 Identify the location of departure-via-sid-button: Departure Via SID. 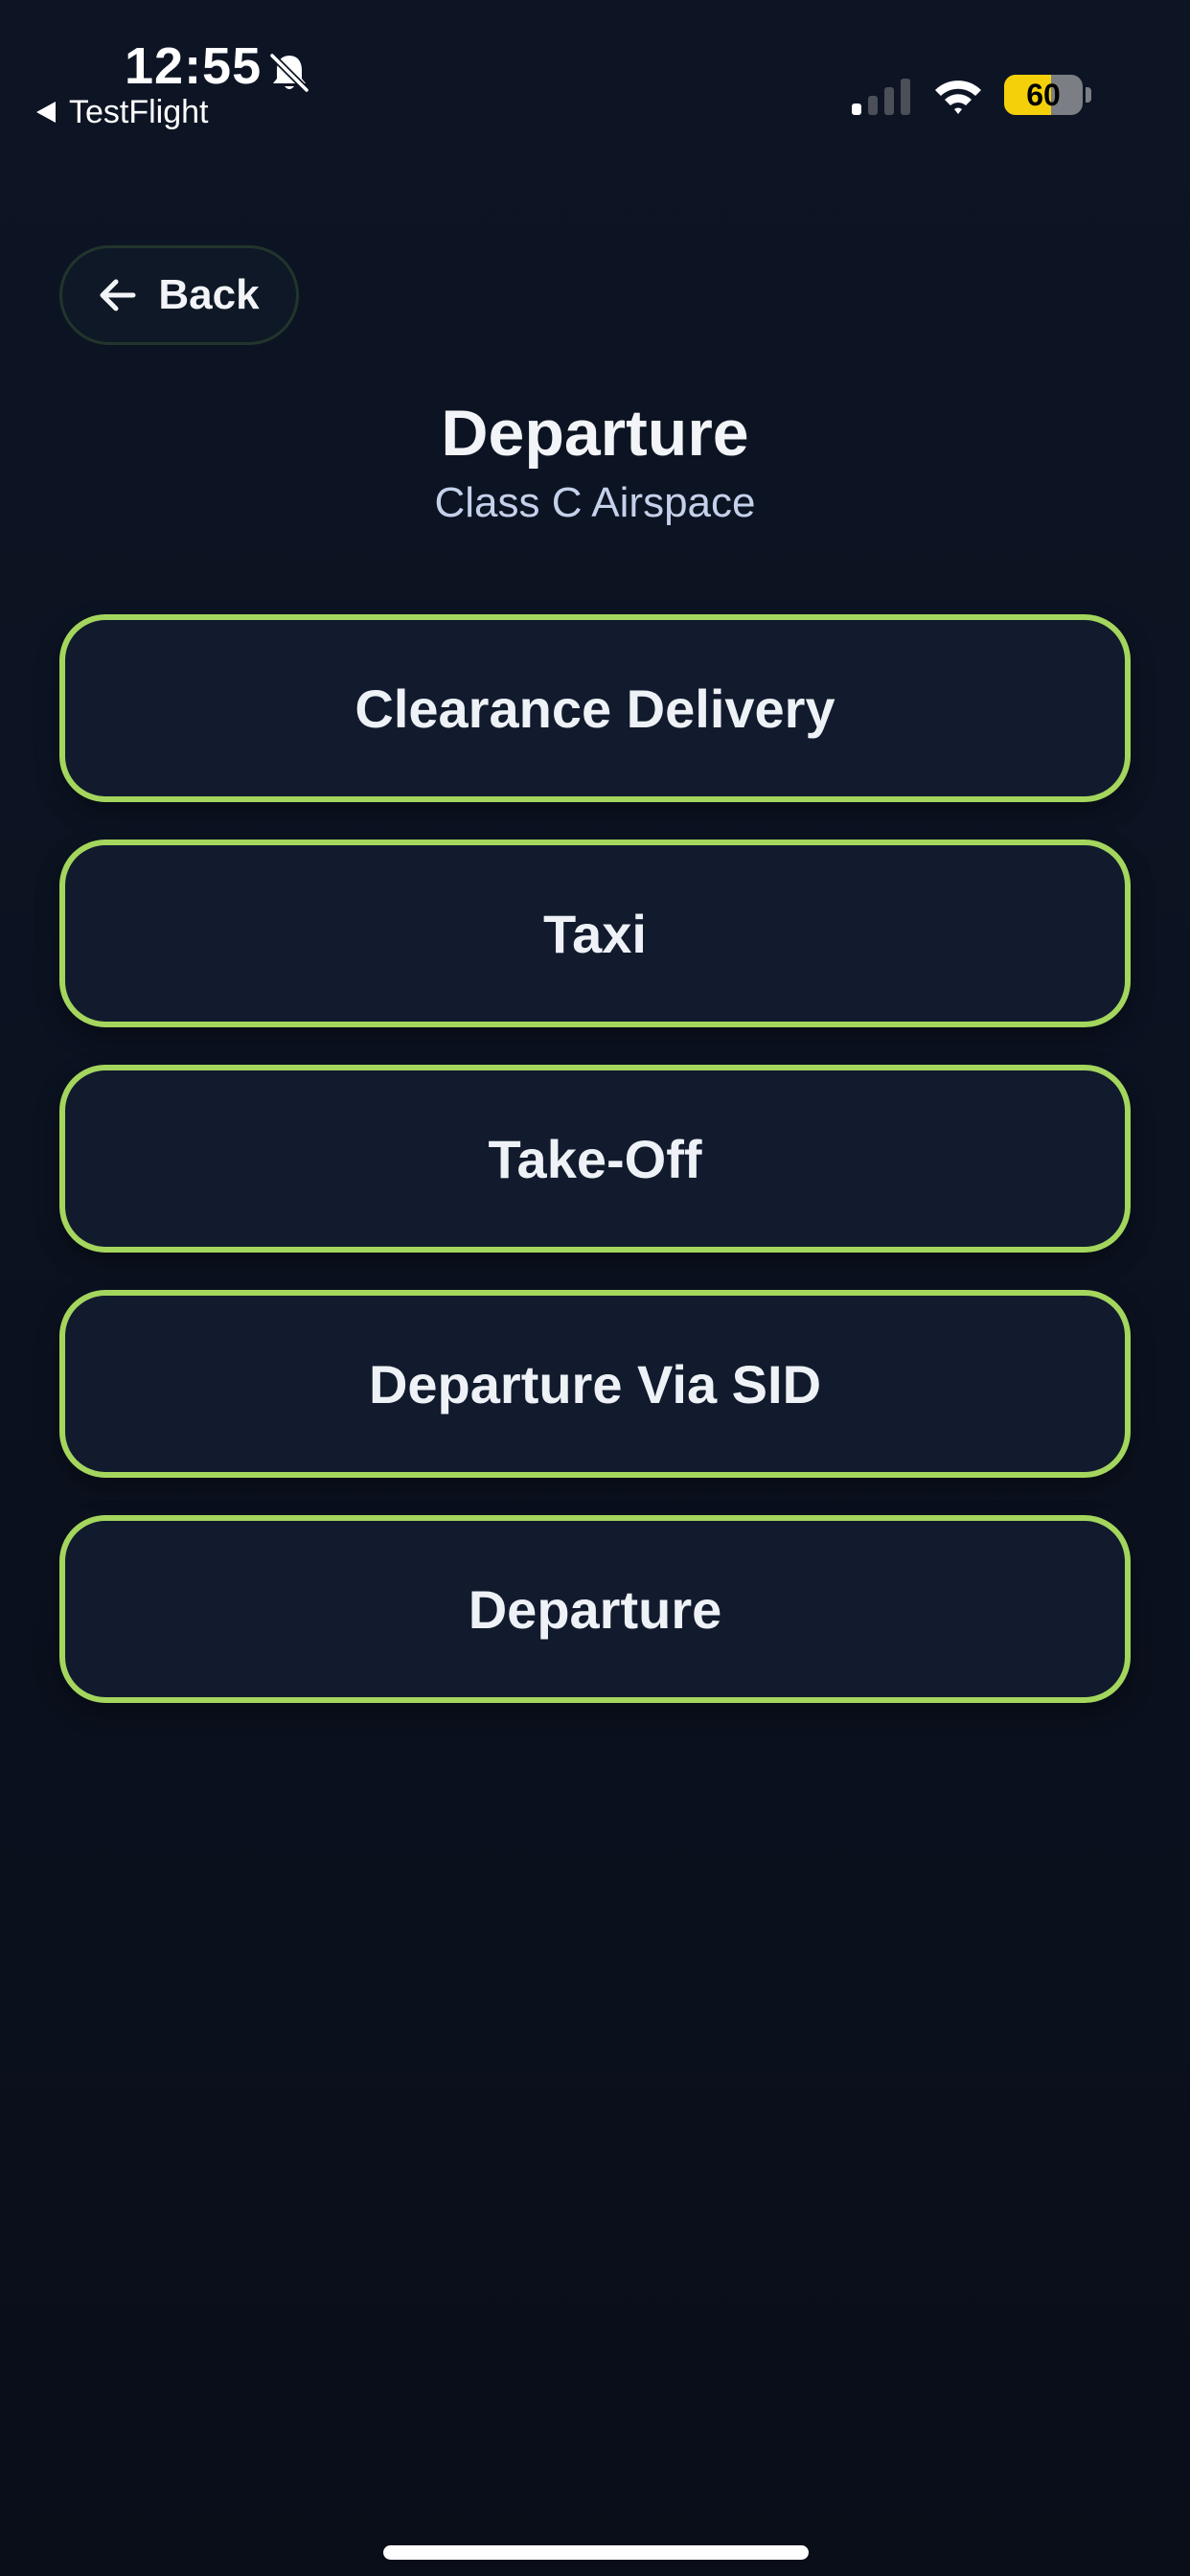
(595, 1384).